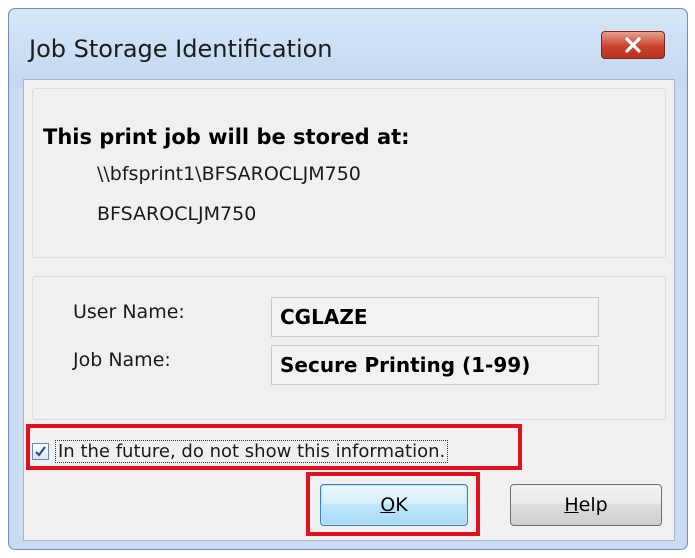 The width and height of the screenshot is (695, 558). Describe the element at coordinates (393, 504) in the screenshot. I see `ok-highlight-box` at that location.